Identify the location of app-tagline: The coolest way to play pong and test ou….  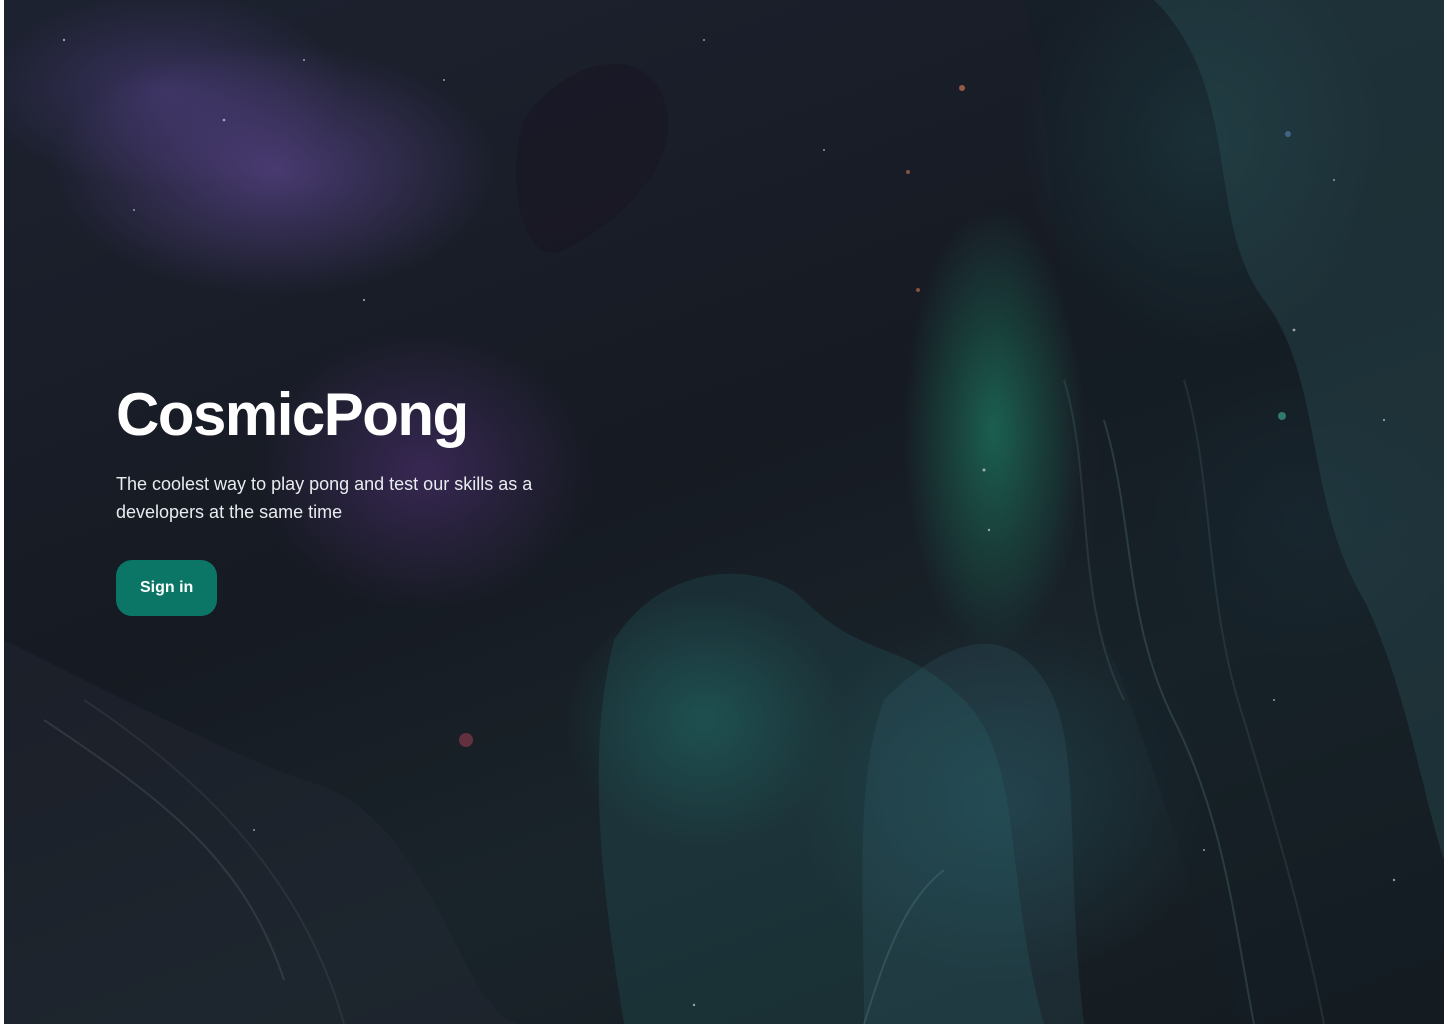
(324, 498).